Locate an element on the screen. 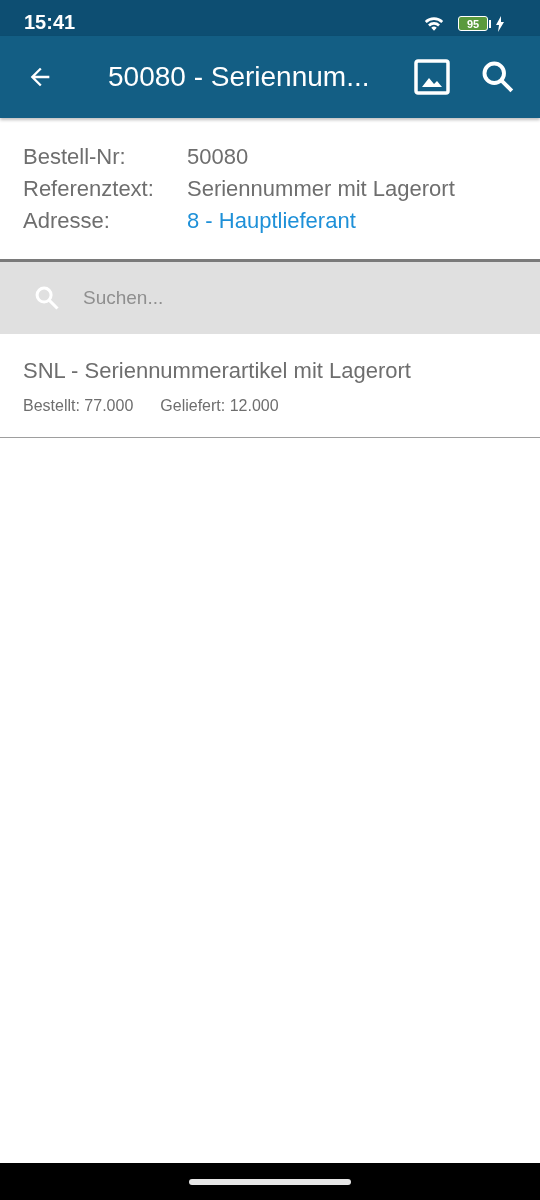 This screenshot has height=1200, width=540. field-label: Bestell-Nr: is located at coordinates (75, 157).